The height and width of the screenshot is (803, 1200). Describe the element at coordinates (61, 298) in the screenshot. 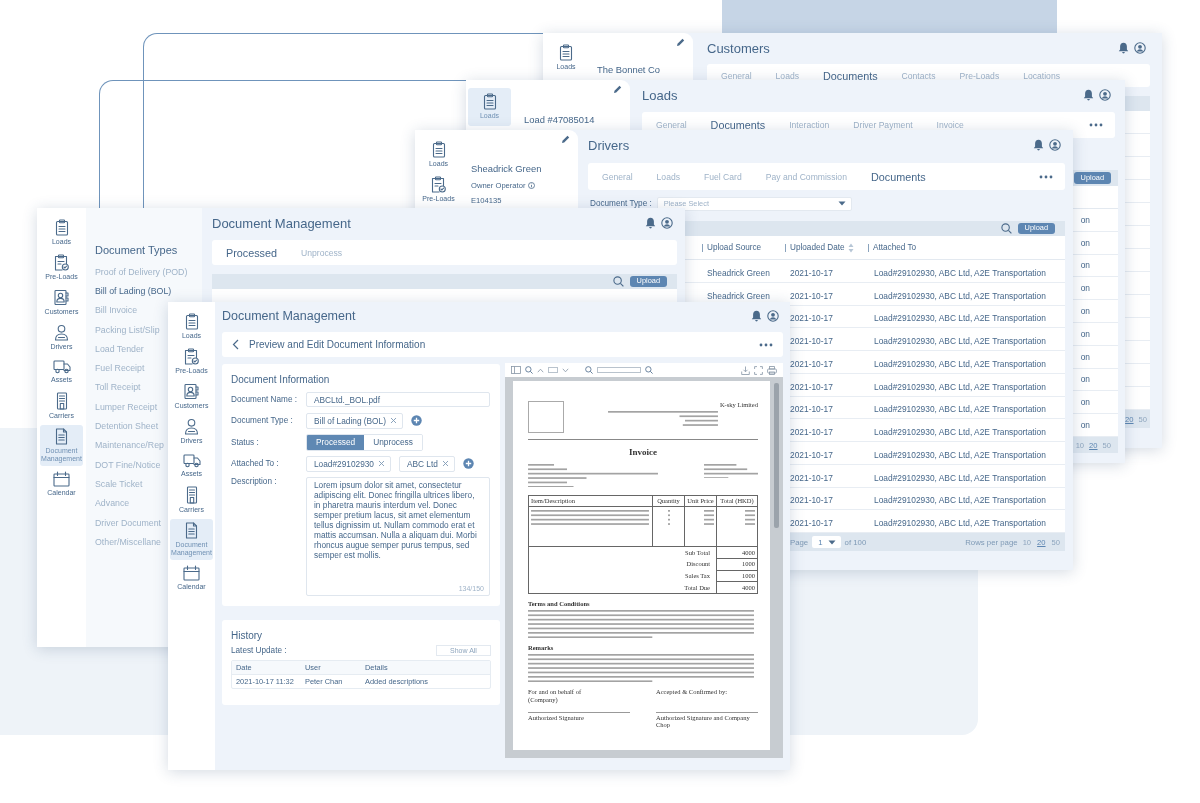

I see `contact-card-icon` at that location.